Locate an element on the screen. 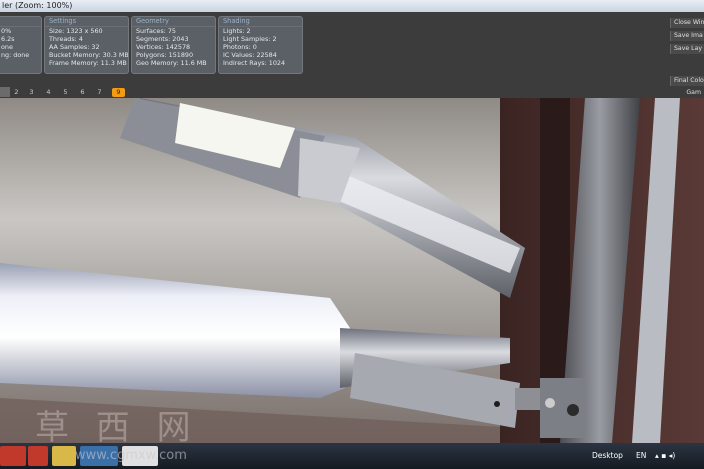 The height and width of the screenshot is (469, 704). geometry-row: Vertices: 142578 is located at coordinates (163, 47).